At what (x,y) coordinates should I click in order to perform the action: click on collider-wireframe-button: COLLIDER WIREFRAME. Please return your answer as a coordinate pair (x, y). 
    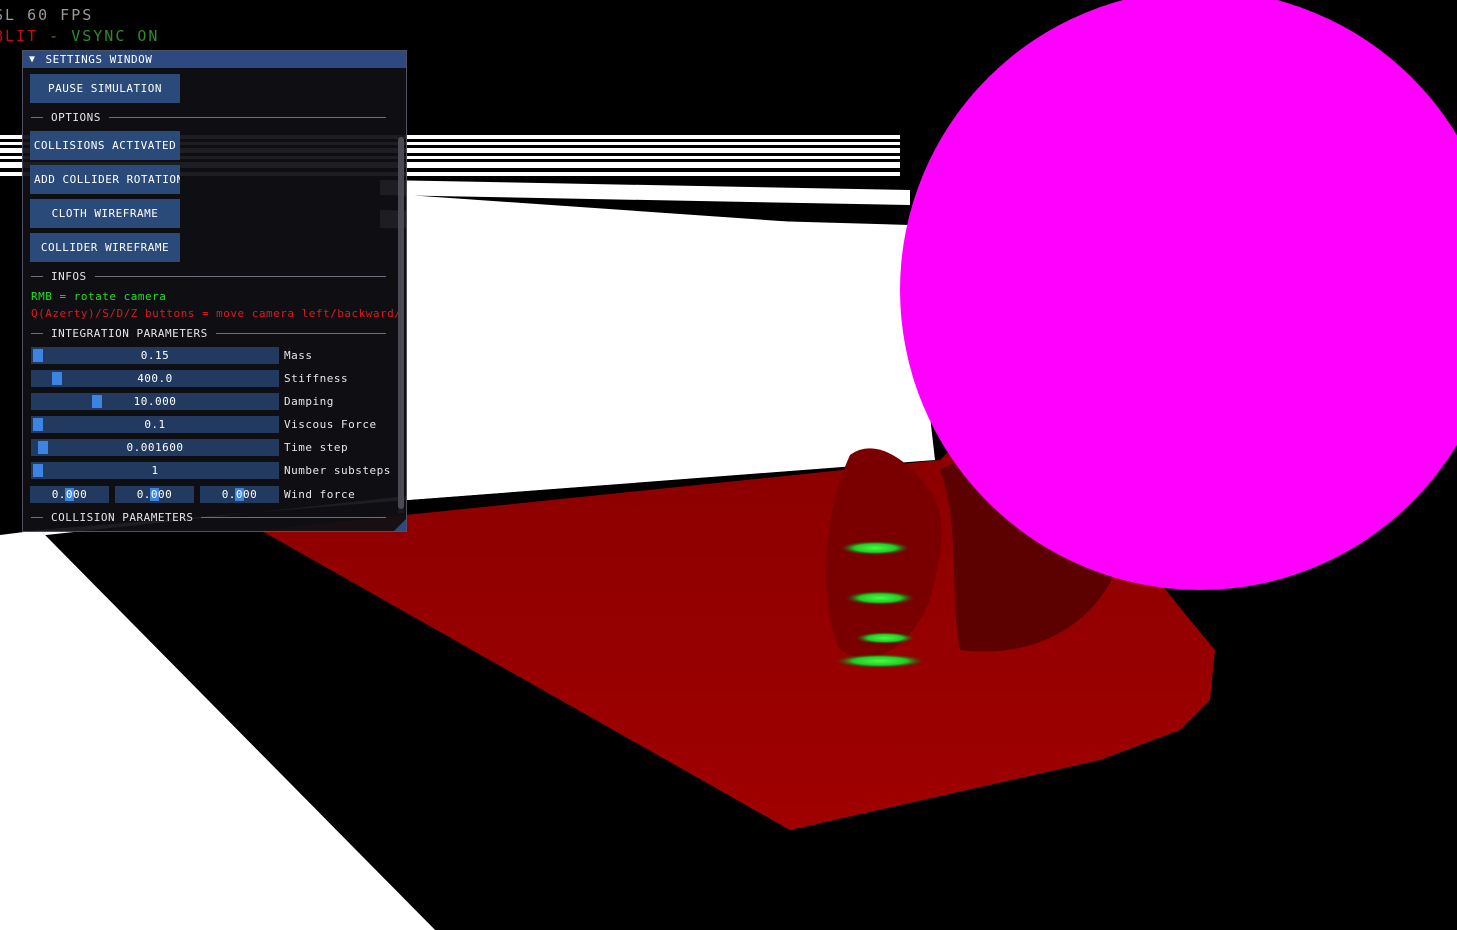
    Looking at the image, I should click on (105, 247).